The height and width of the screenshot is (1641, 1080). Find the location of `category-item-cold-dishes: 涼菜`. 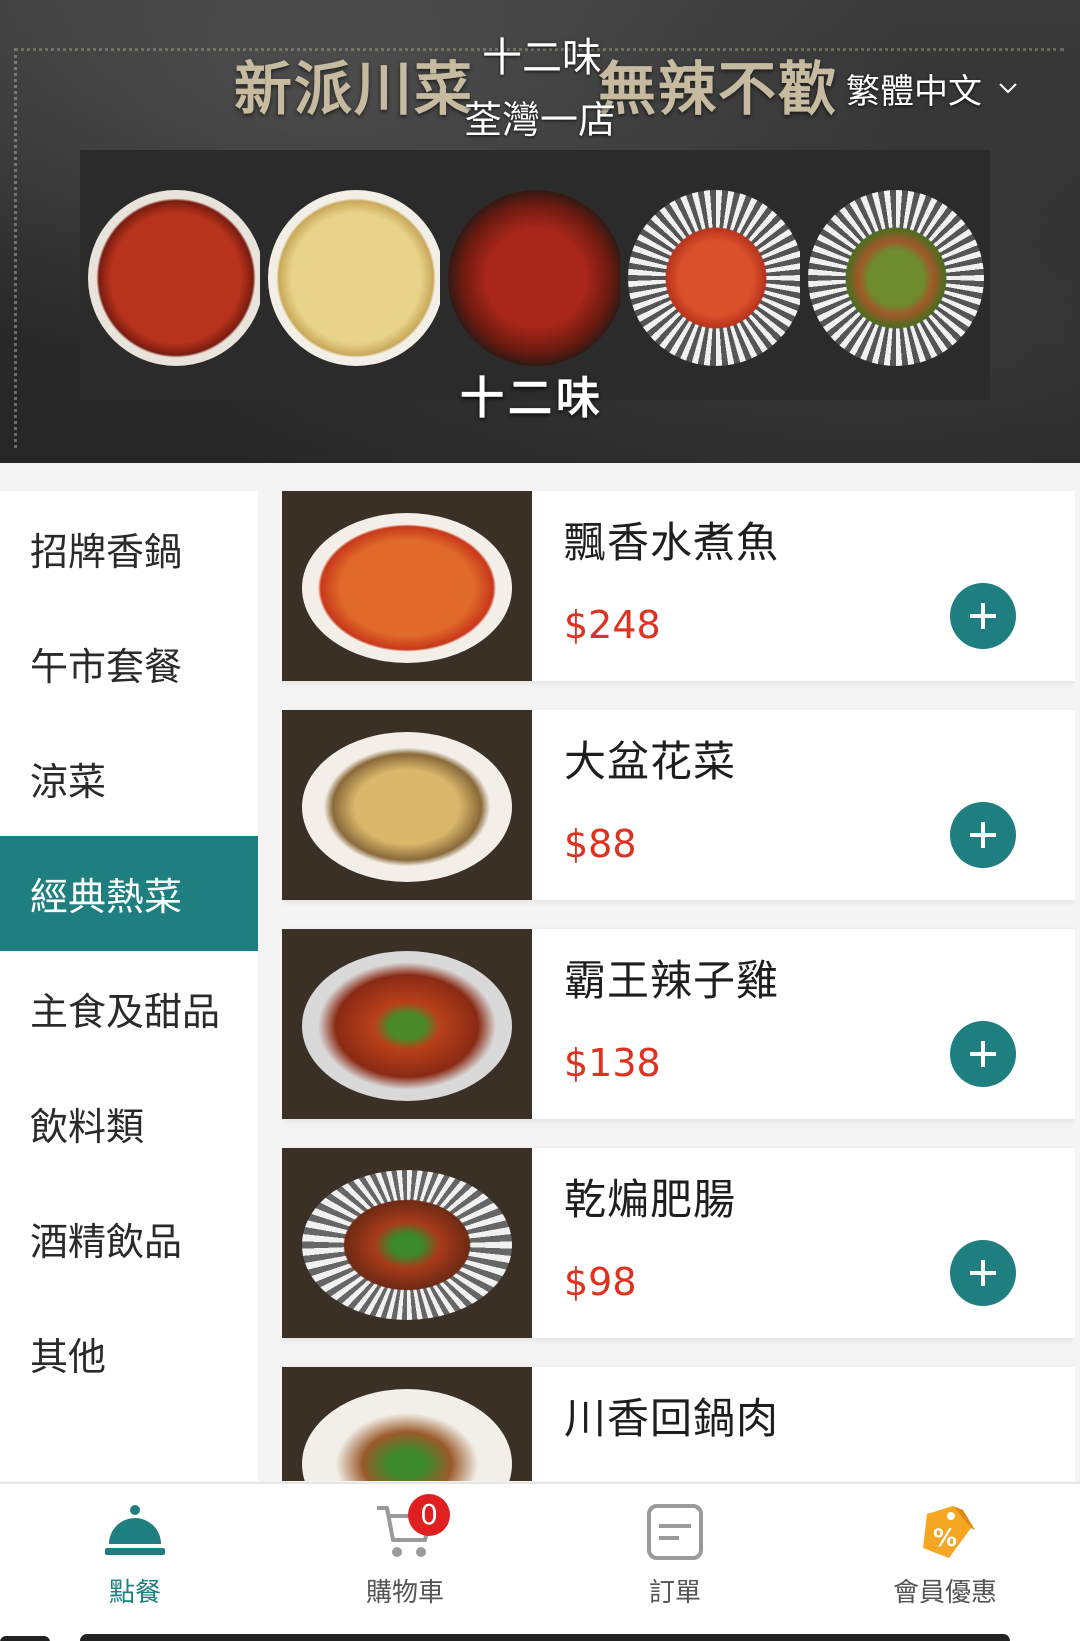

category-item-cold-dishes: 涼菜 is located at coordinates (129, 778).